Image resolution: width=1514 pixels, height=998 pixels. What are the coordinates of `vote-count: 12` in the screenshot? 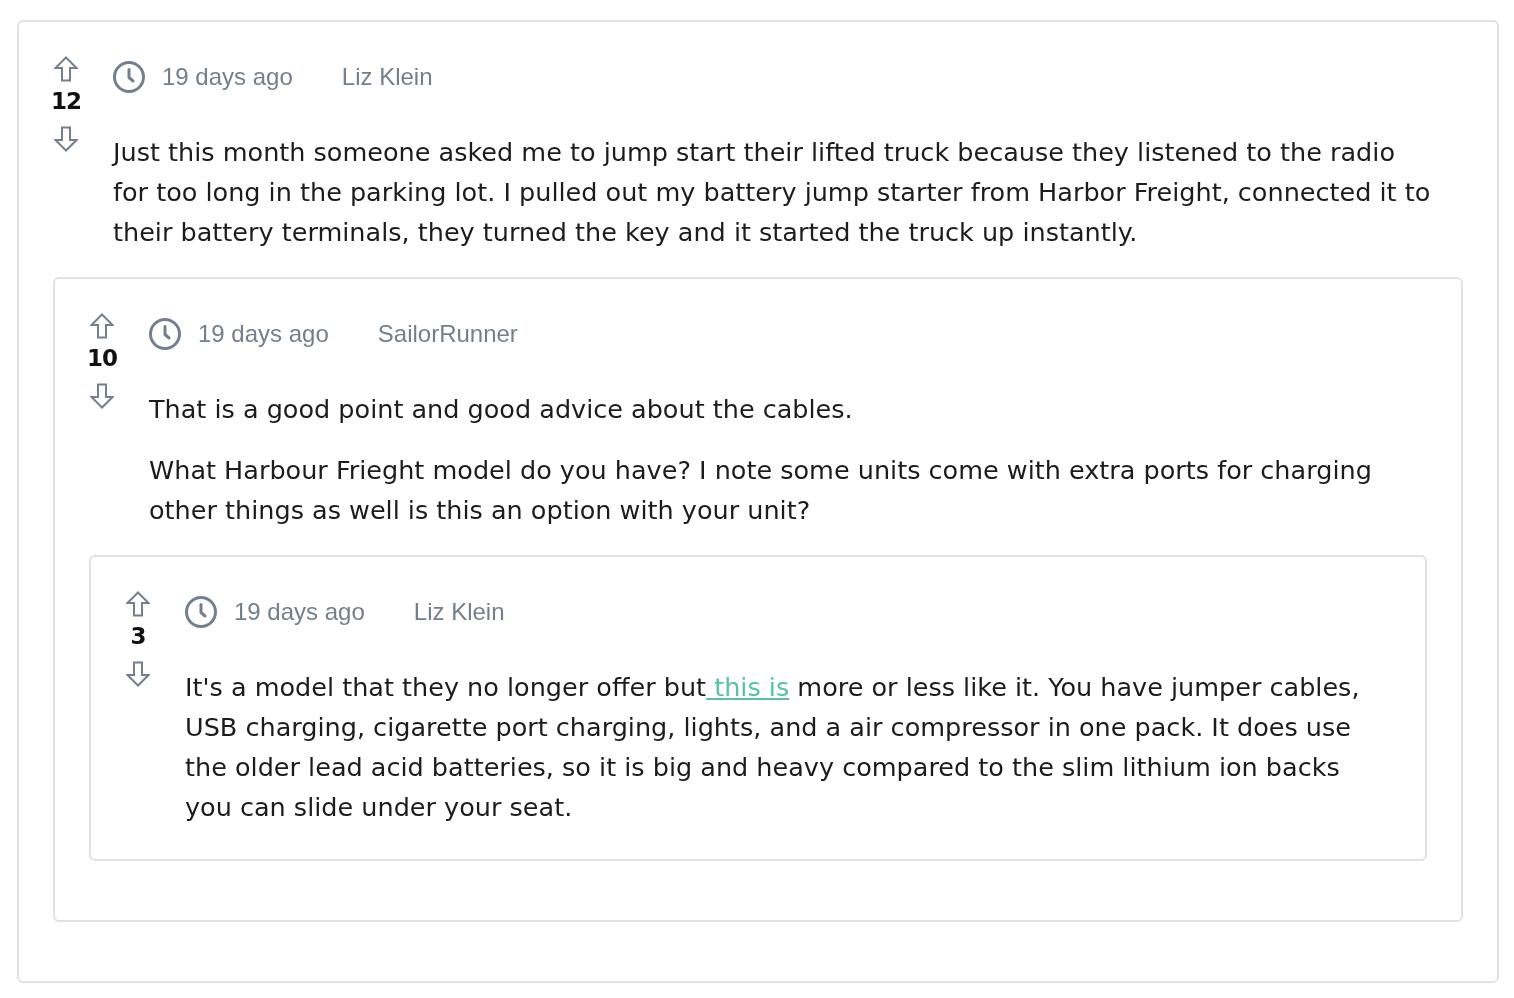 It's located at (66, 101).